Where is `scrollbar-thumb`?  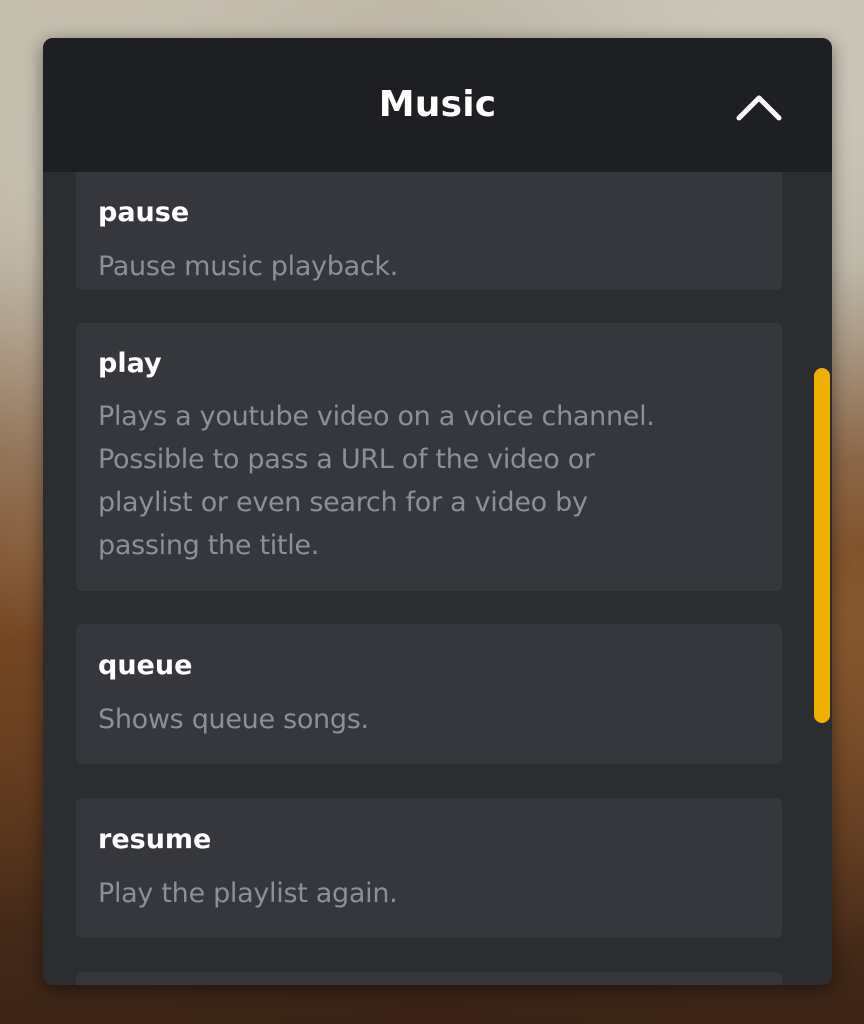 scrollbar-thumb is located at coordinates (822, 545).